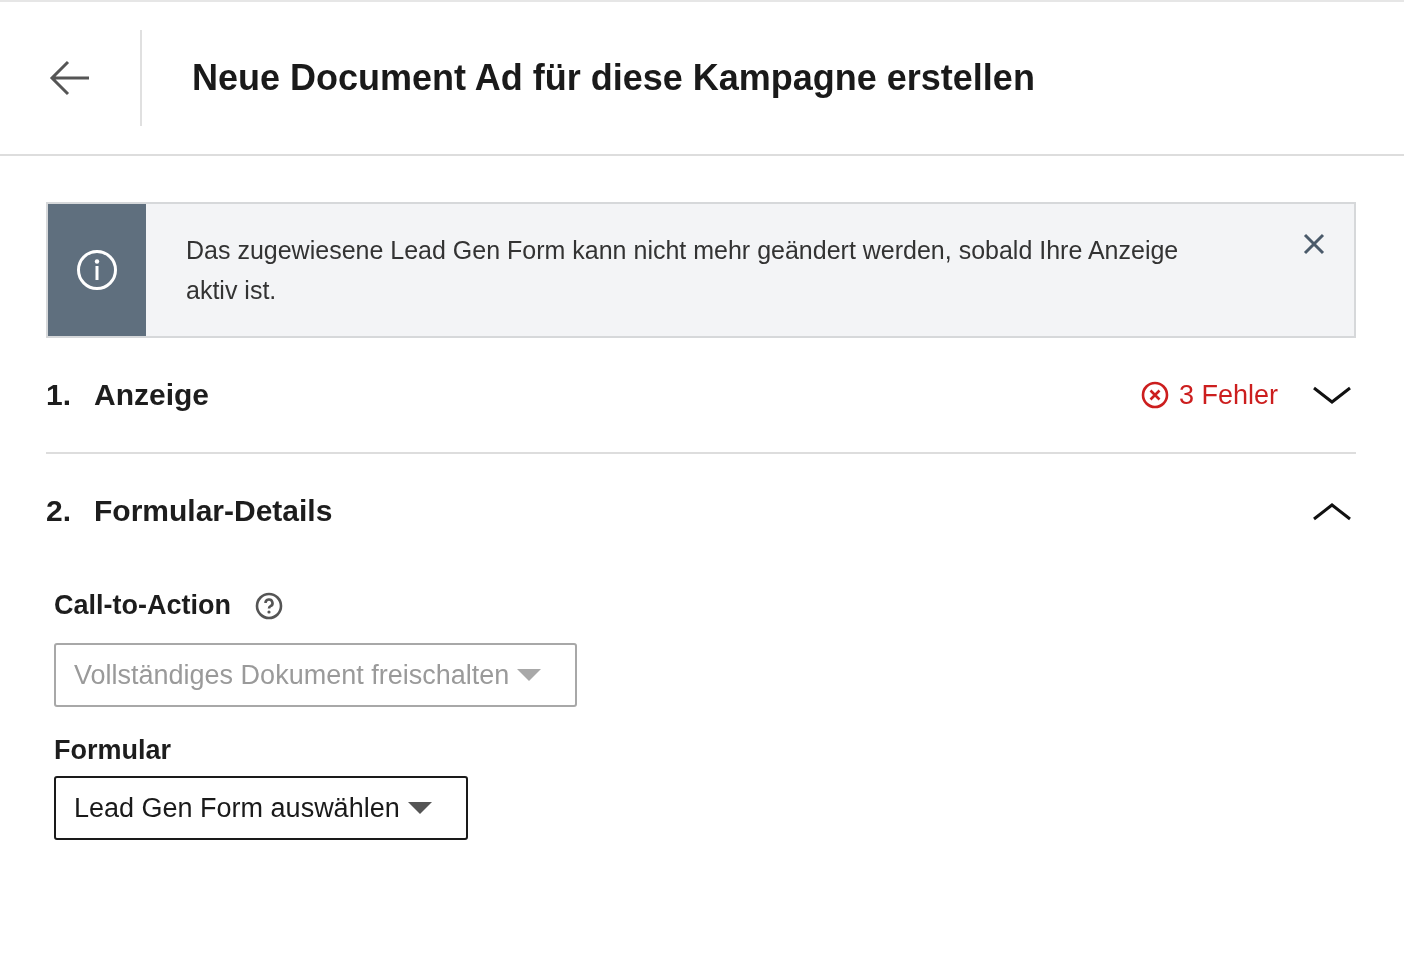 The height and width of the screenshot is (960, 1404). Describe the element at coordinates (59, 511) in the screenshot. I see `section-number: 2.` at that location.